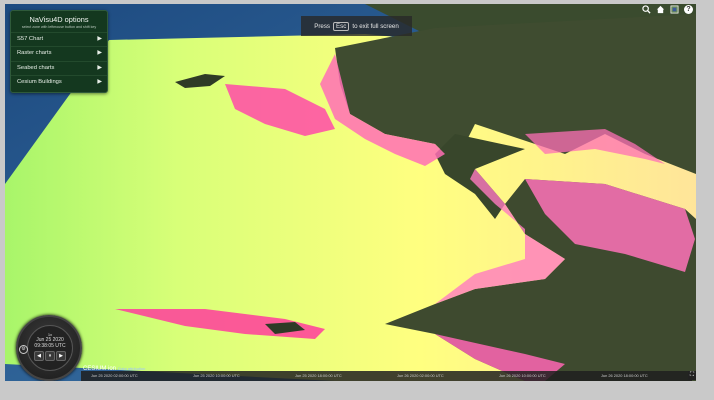 Image resolution: width=714 pixels, height=400 pixels. Describe the element at coordinates (216, 375) in the screenshot. I see `timeline-tick: Jun 25 2020 10:00:00 UTC` at that location.